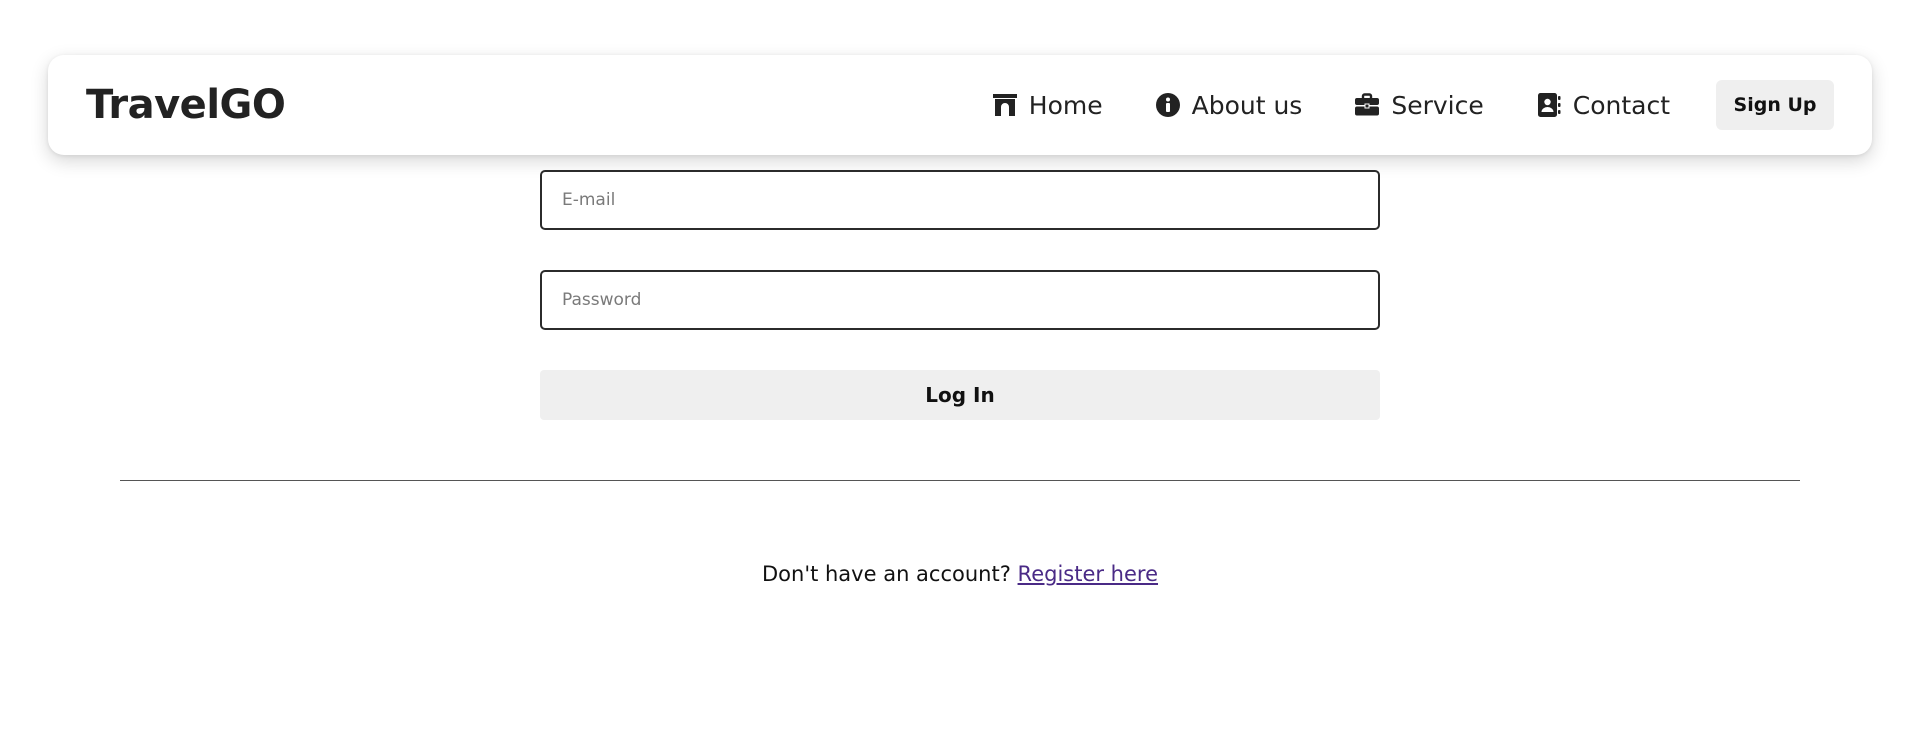  I want to click on info-circle-icon, so click(1168, 105).